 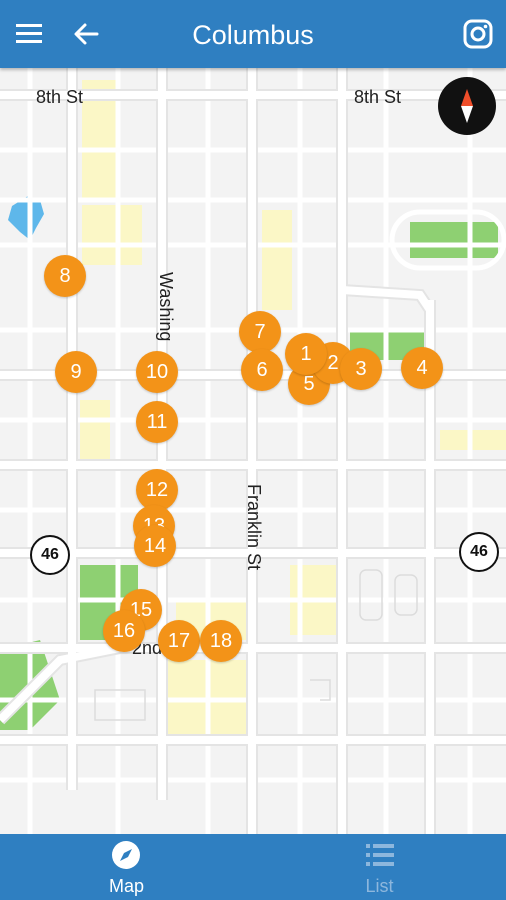 I want to click on instagram-icon, so click(x=478, y=34).